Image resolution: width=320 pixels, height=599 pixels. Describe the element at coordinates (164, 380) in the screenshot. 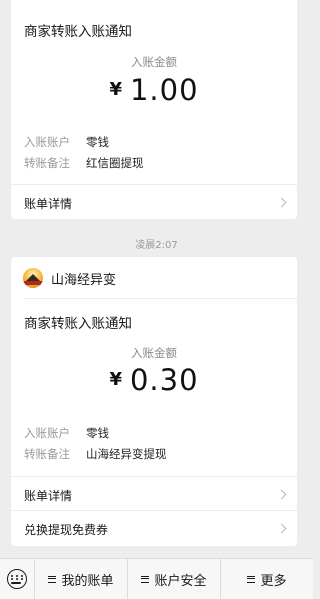

I see `amount-number: 0.30` at that location.